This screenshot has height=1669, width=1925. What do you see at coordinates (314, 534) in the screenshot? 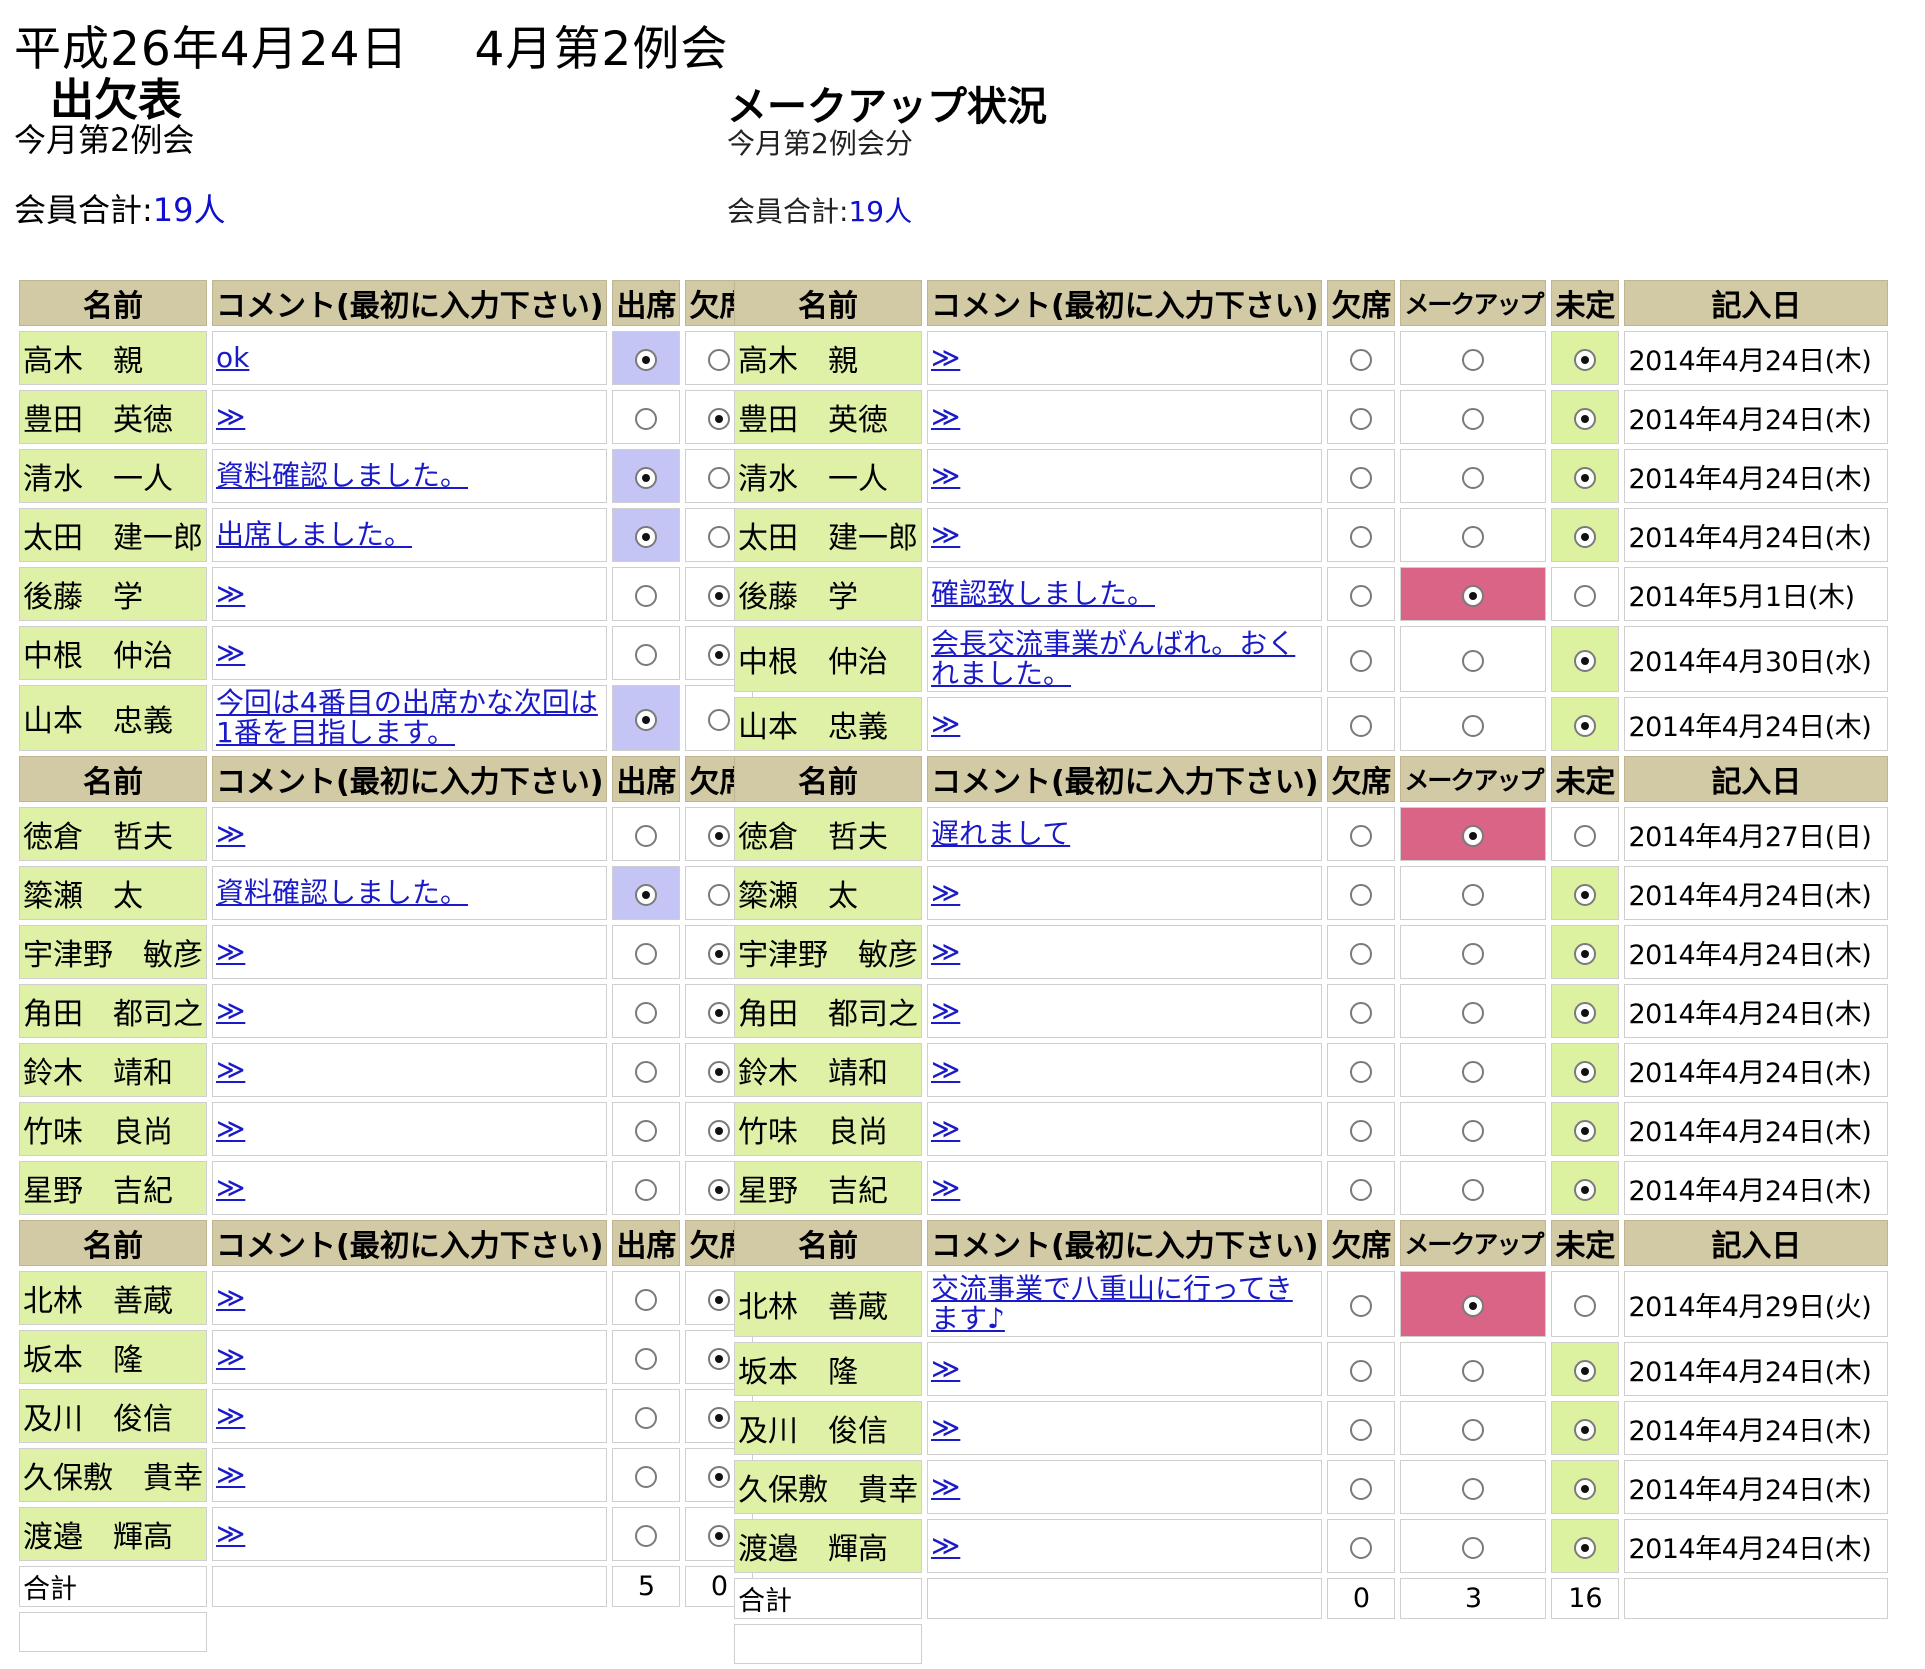
I see `comment-link: 出席しました。` at bounding box center [314, 534].